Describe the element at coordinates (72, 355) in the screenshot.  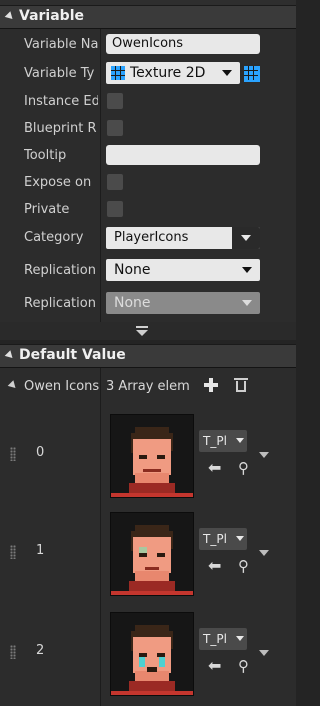
I see `section-title: Default Value` at that location.